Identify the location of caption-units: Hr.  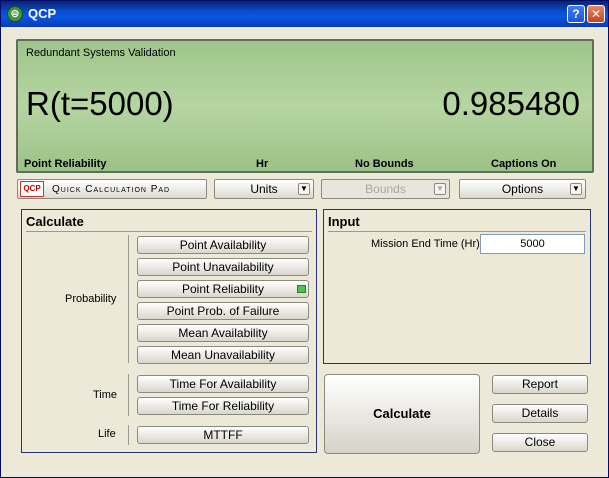
(262, 164).